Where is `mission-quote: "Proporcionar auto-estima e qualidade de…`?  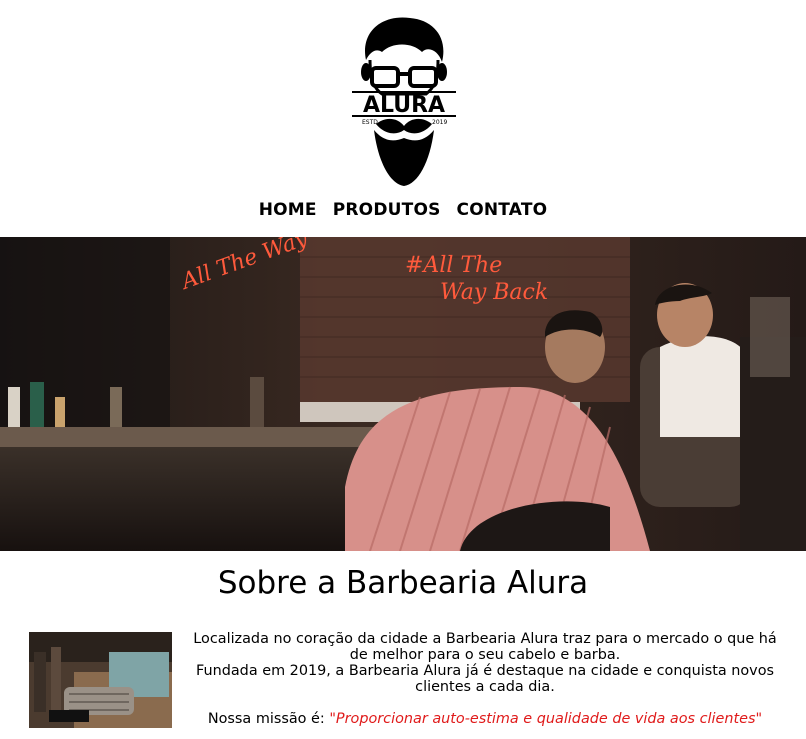
mission-quote: "Proporcionar auto-estima e qualidade de… is located at coordinates (546, 719).